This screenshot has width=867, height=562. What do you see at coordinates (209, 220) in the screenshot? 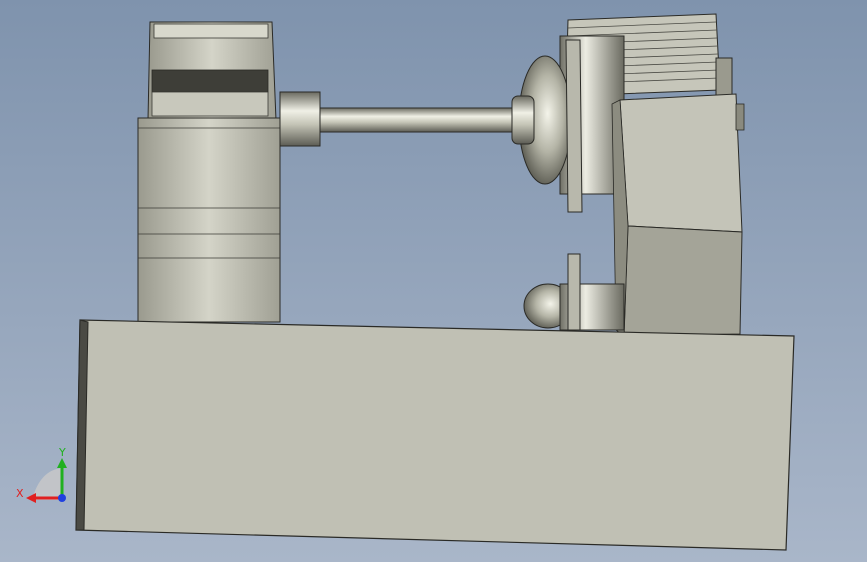
I see `left-motor-body` at bounding box center [209, 220].